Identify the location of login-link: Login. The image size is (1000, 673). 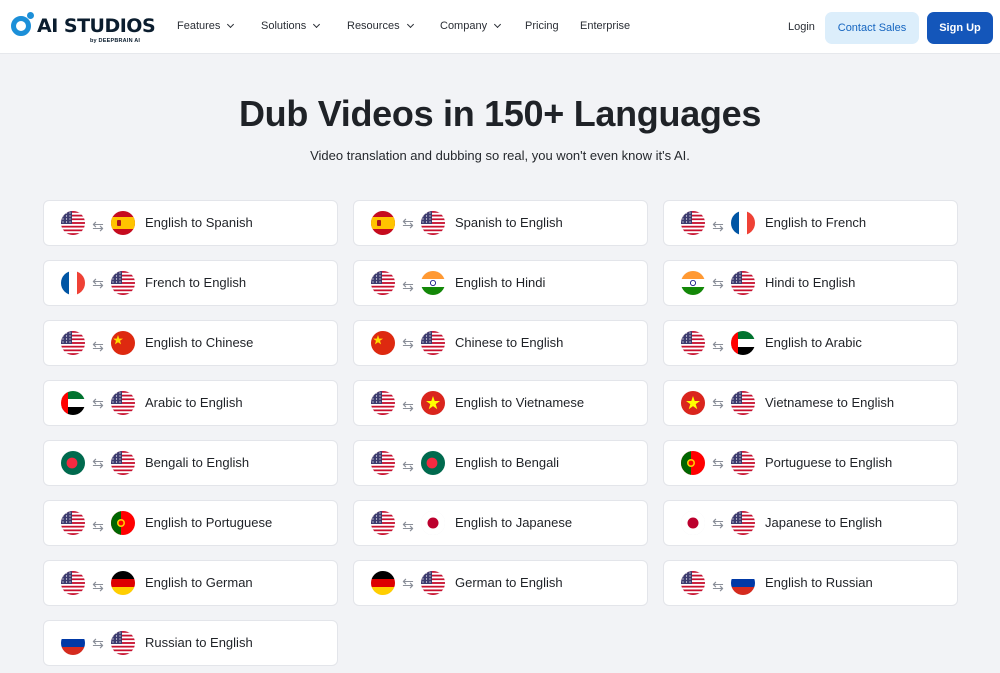
(801, 27).